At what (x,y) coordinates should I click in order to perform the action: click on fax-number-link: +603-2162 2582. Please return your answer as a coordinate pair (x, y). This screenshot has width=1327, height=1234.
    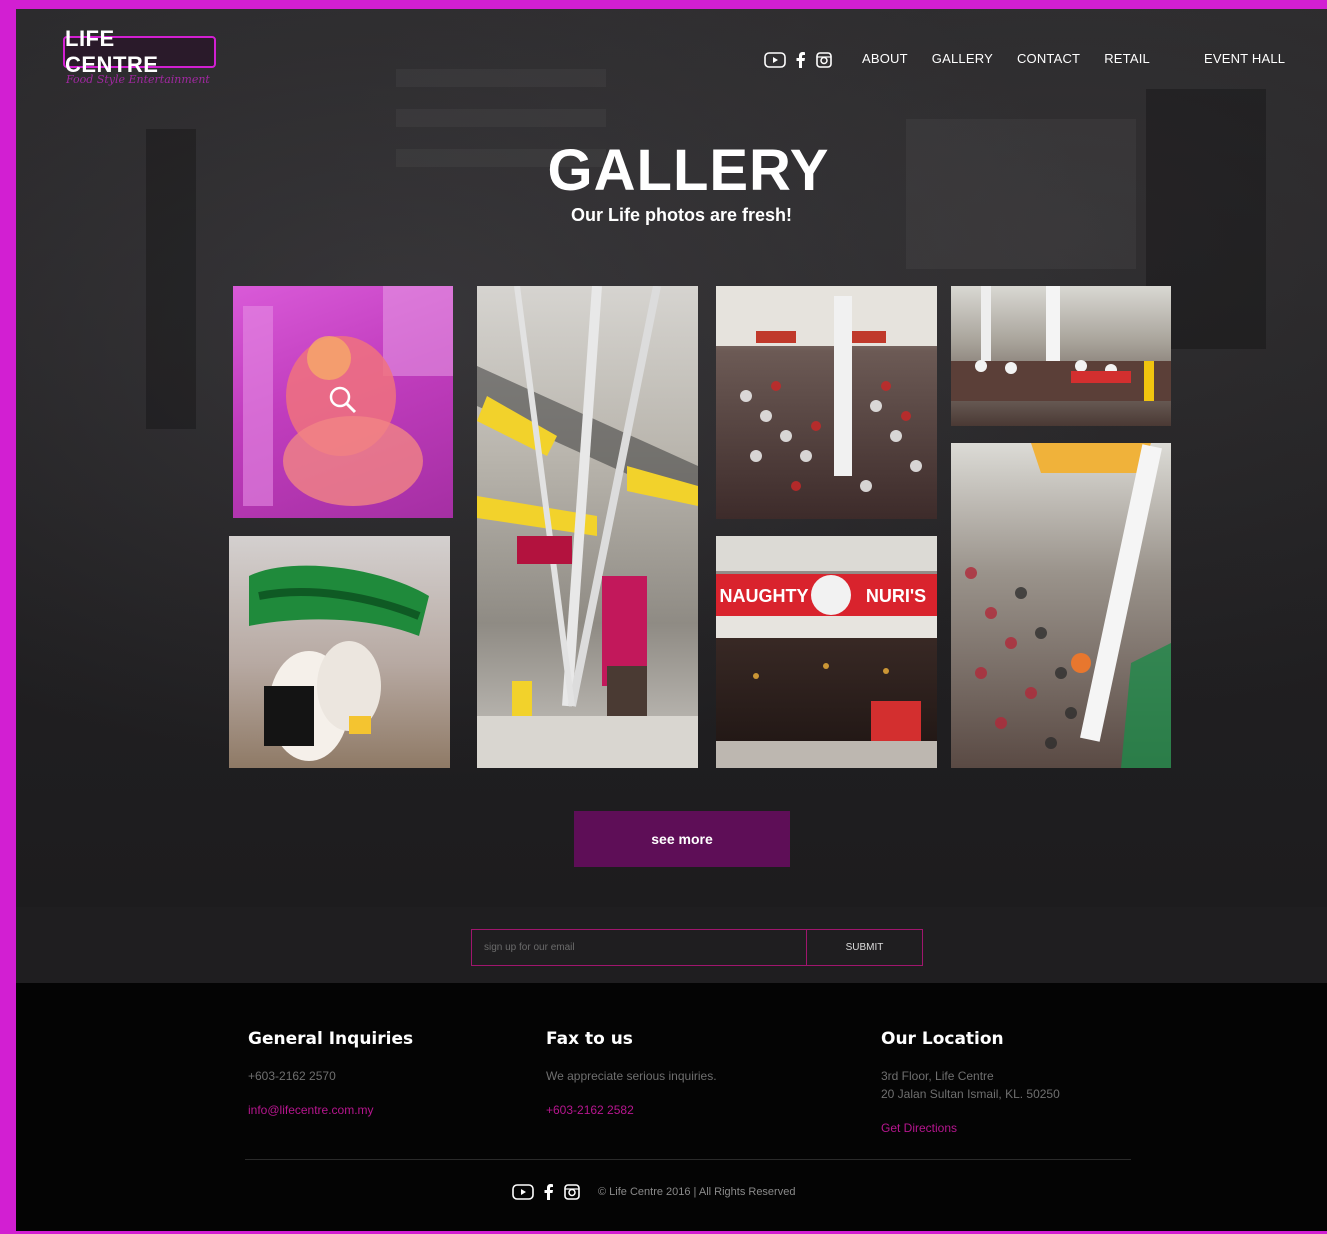
    Looking at the image, I should click on (631, 1110).